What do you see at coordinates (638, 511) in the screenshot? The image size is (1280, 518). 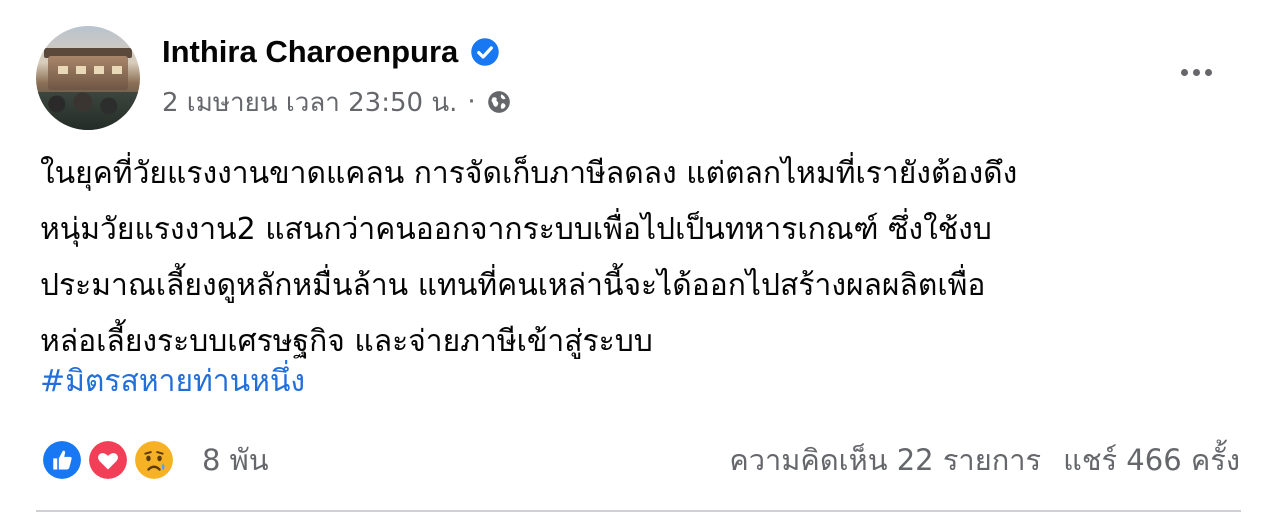 I see `divider` at bounding box center [638, 511].